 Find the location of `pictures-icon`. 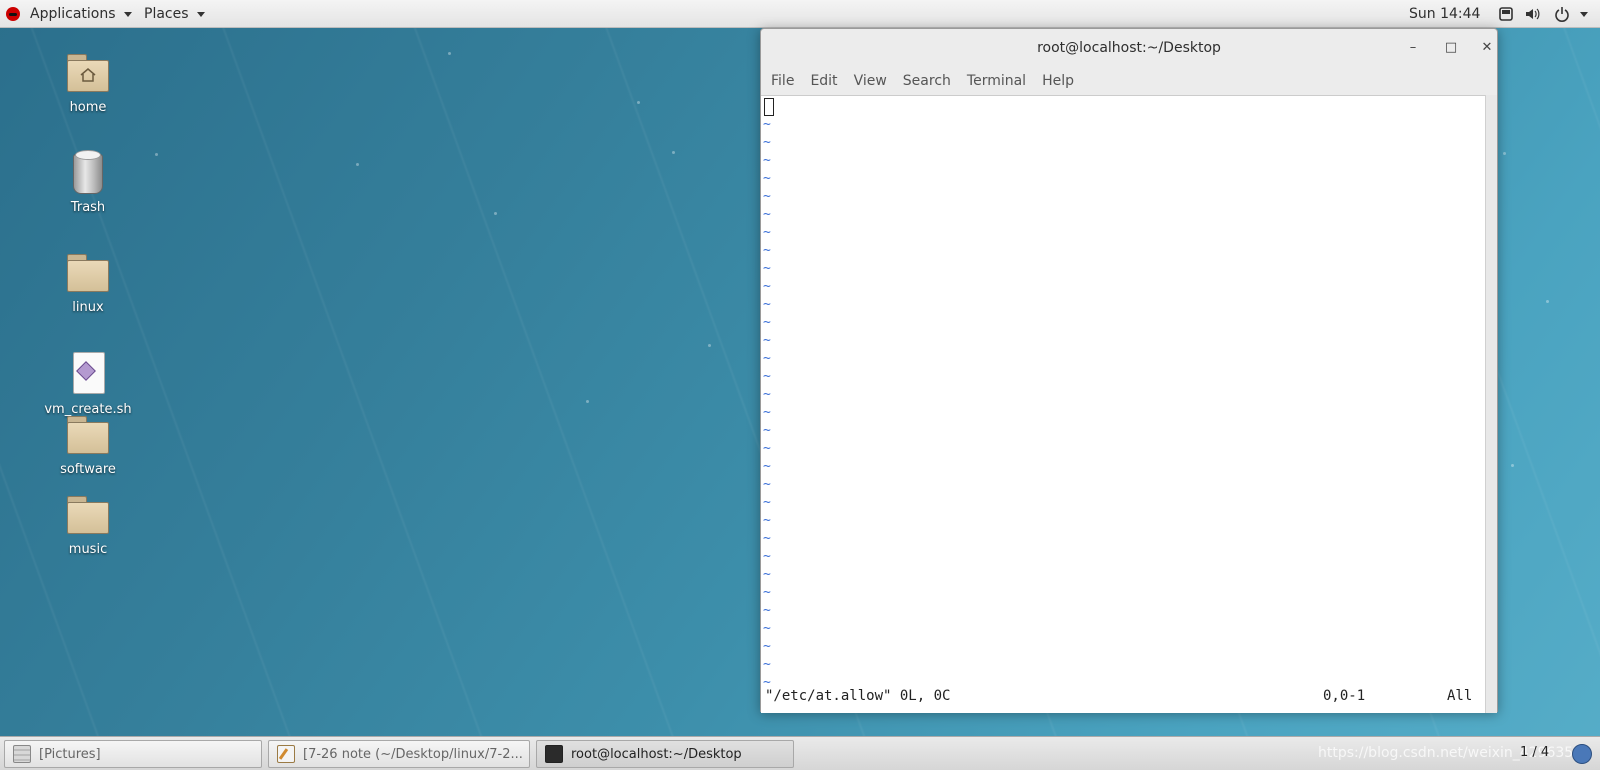

pictures-icon is located at coordinates (22, 754).